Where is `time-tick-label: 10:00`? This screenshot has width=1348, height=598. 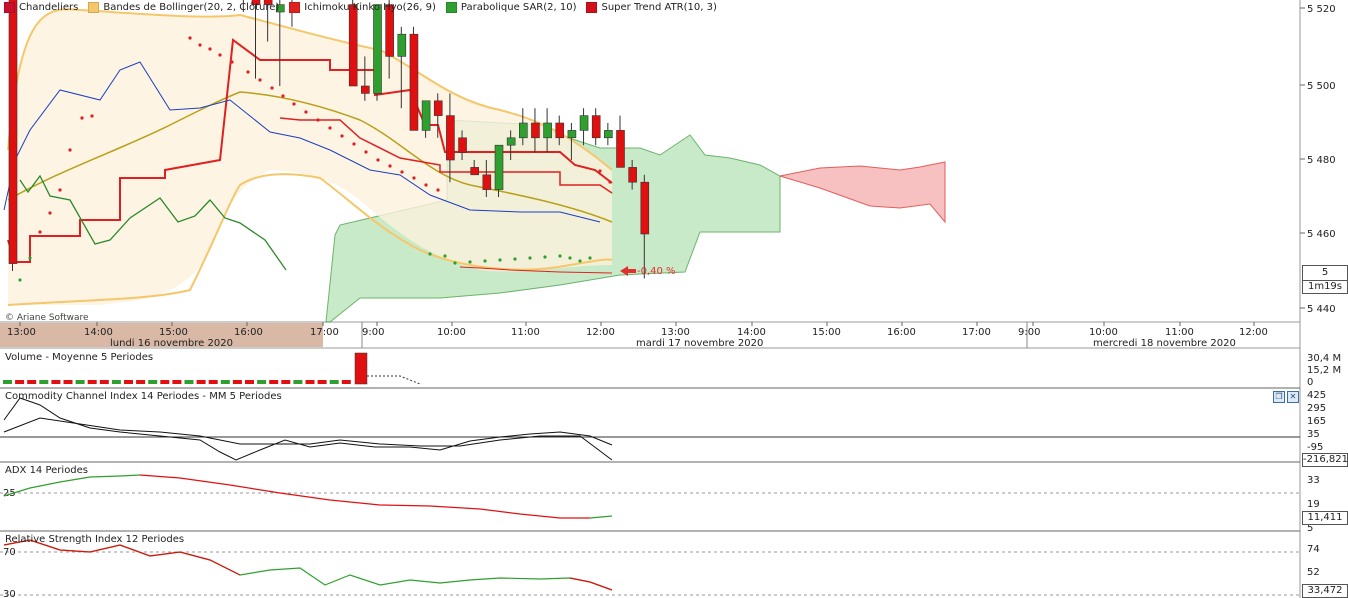
time-tick-label: 10:00 is located at coordinates (1103, 332).